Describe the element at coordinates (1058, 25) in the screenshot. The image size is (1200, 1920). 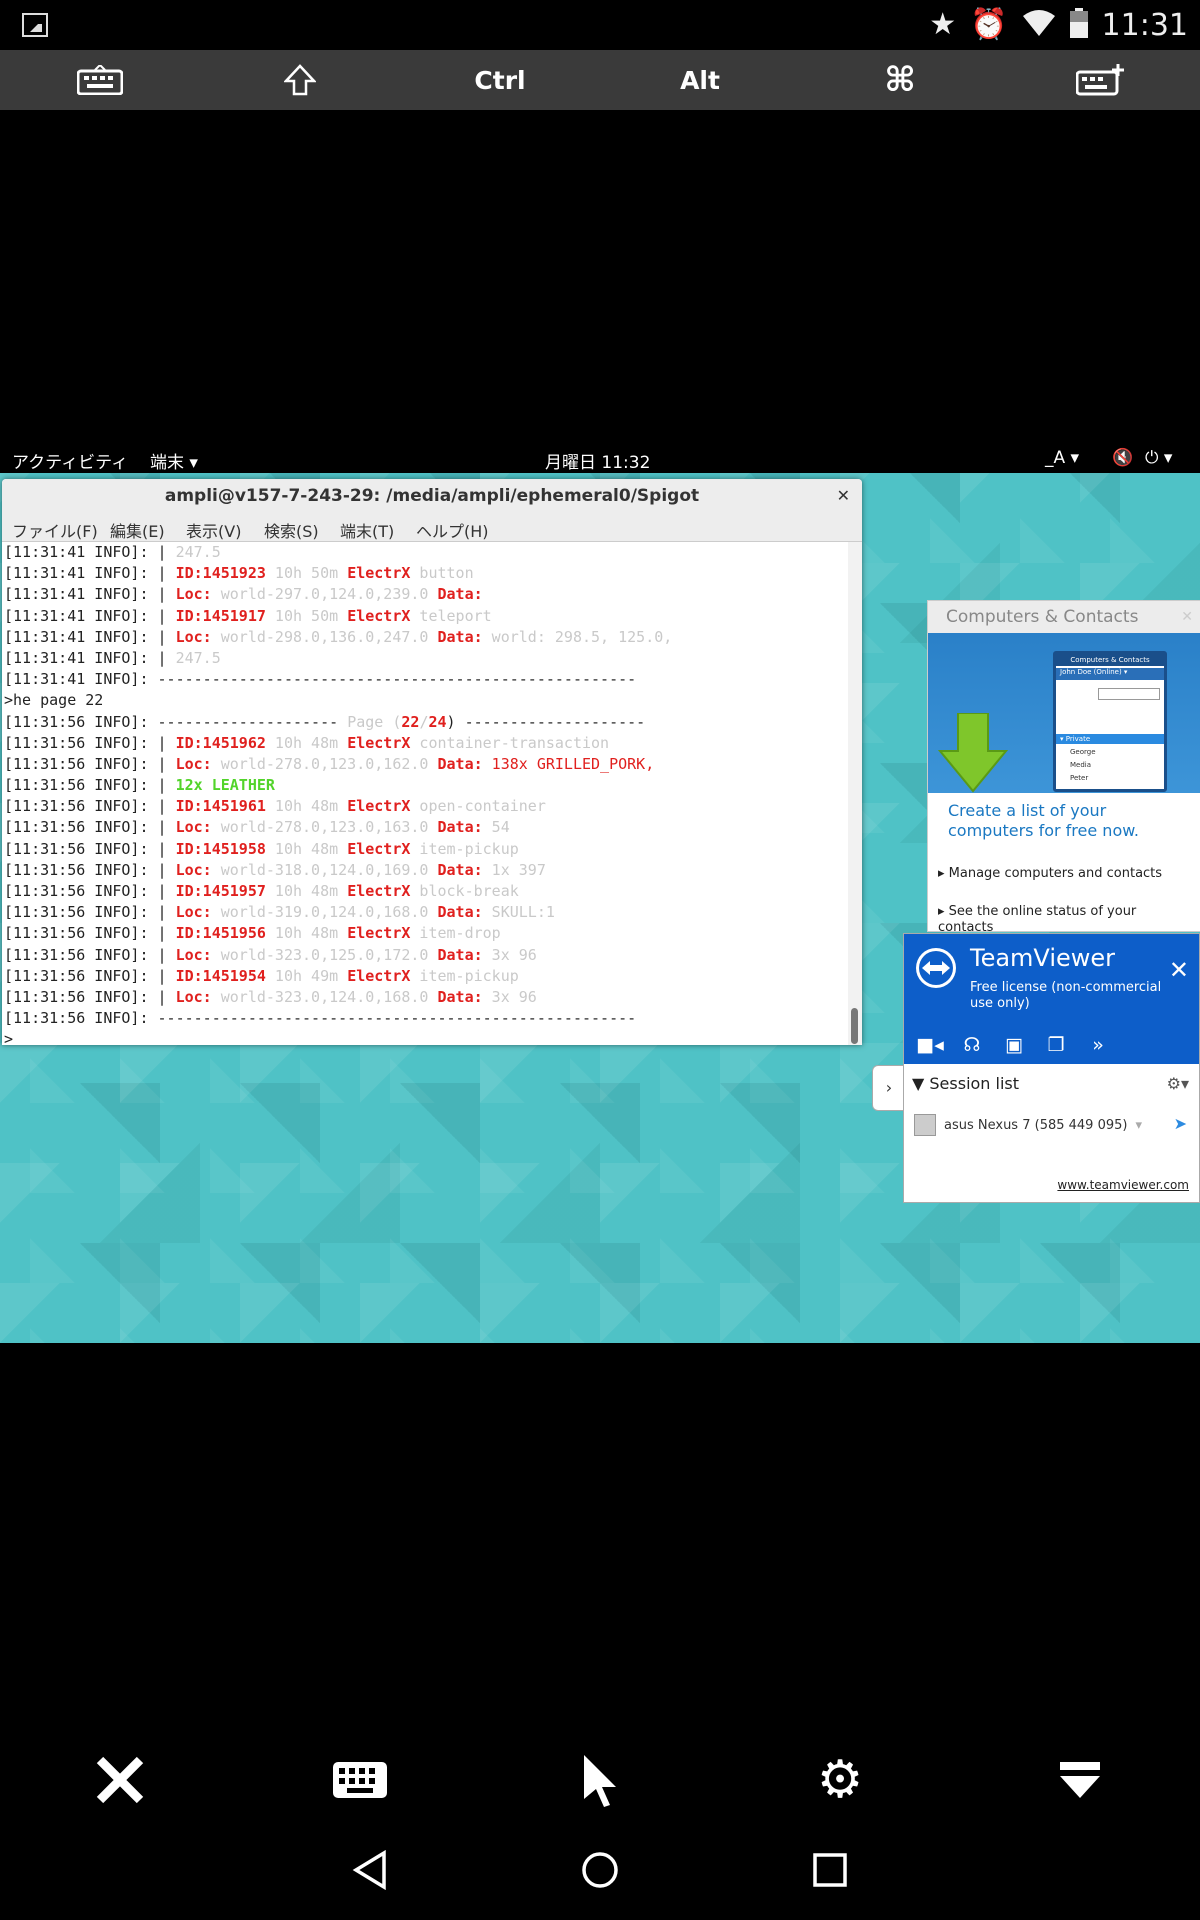
I see `status-icons: ★ ⏰ 11:31` at that location.